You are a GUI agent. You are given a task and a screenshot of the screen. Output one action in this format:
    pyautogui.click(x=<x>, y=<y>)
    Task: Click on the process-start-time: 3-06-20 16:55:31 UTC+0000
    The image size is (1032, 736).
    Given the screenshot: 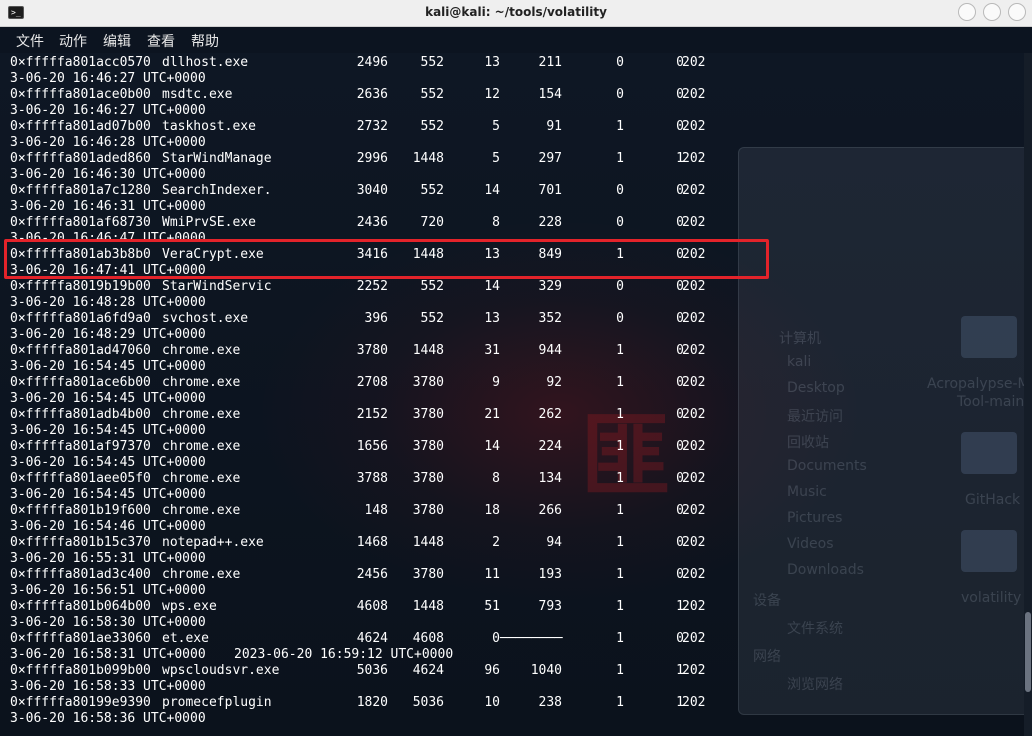 What is the action you would take?
    pyautogui.click(x=108, y=558)
    